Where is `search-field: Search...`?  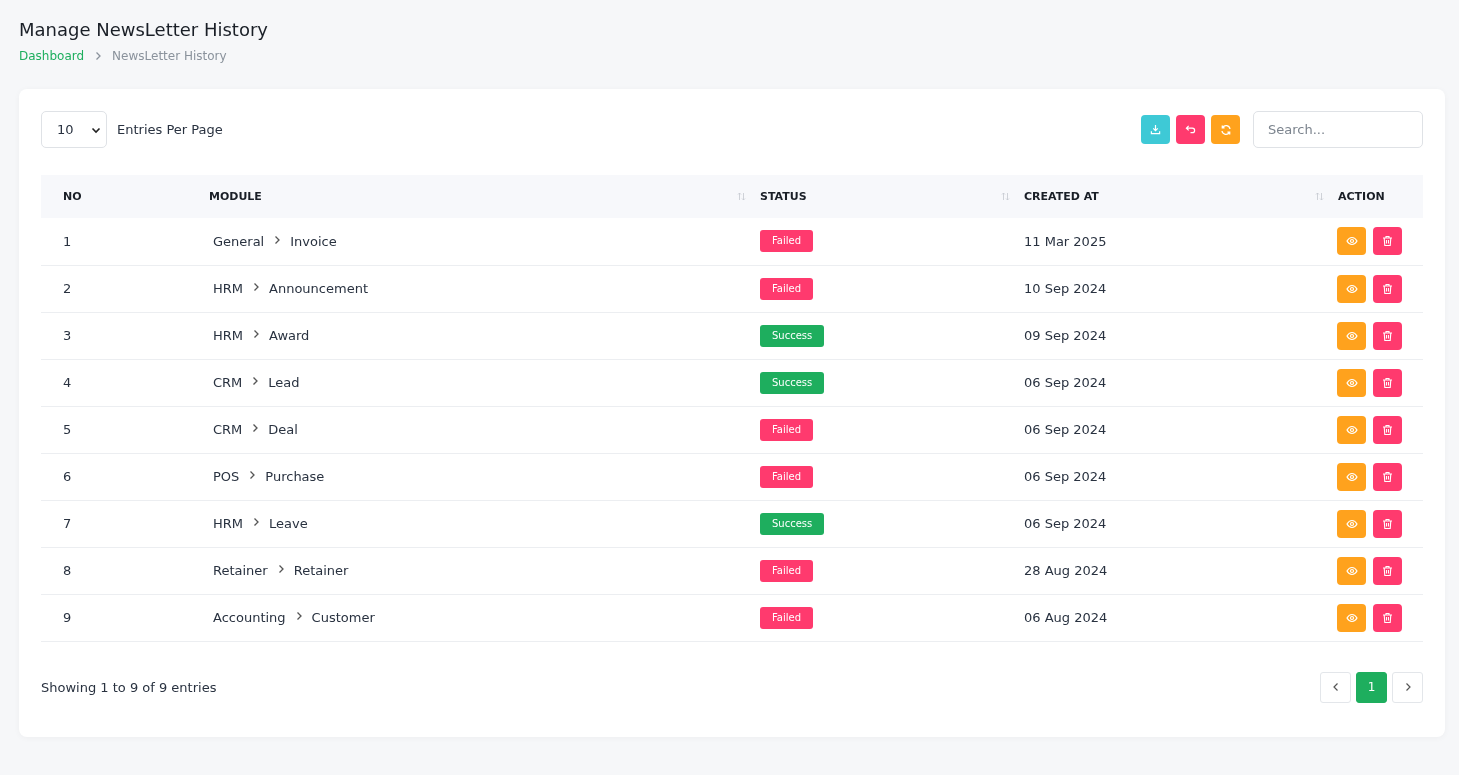
search-field: Search... is located at coordinates (1338, 129).